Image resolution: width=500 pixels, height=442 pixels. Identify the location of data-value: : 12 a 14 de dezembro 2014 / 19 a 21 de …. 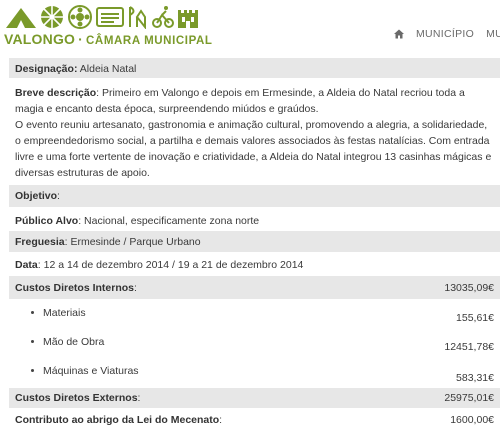
(170, 265).